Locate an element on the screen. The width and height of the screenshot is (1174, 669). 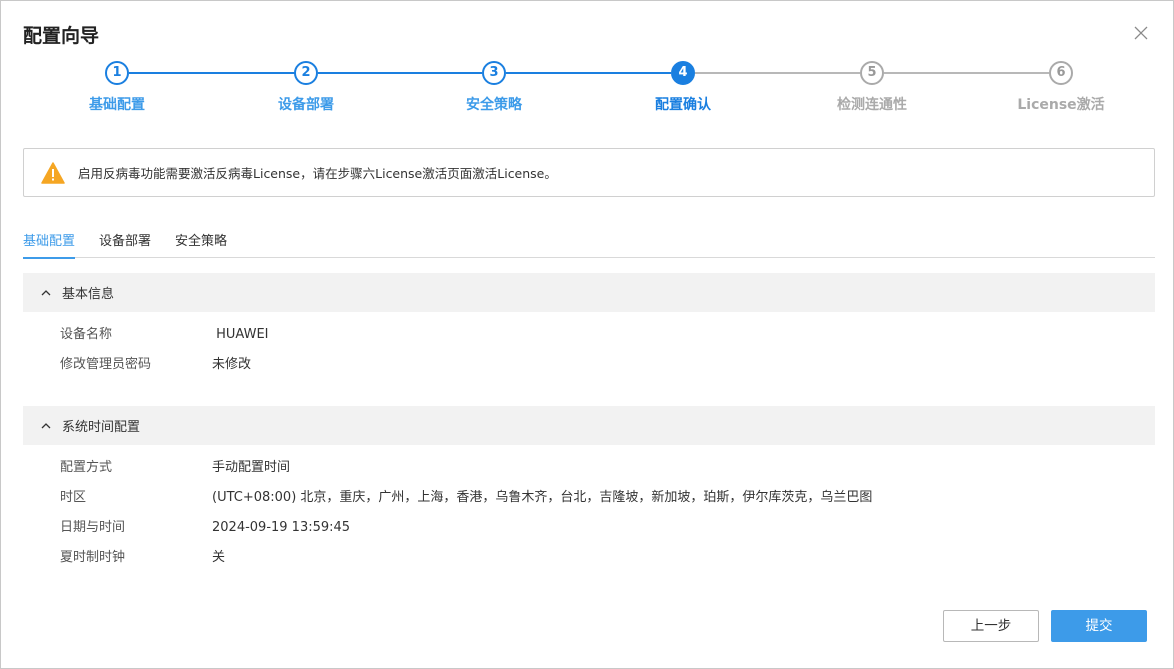
step-label: 检测连通性 is located at coordinates (872, 105).